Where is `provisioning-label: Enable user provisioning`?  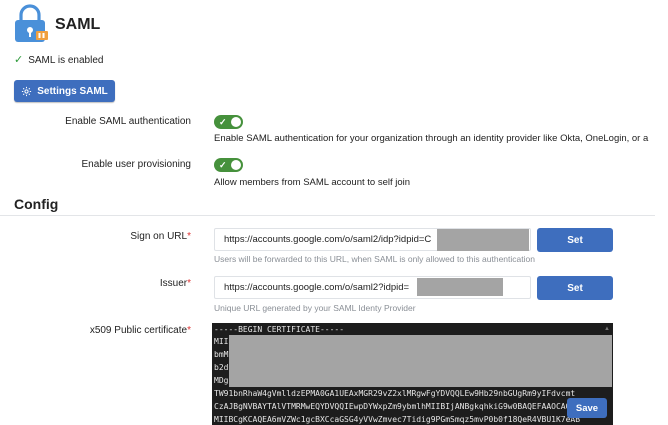
provisioning-label: Enable user provisioning is located at coordinates (136, 164).